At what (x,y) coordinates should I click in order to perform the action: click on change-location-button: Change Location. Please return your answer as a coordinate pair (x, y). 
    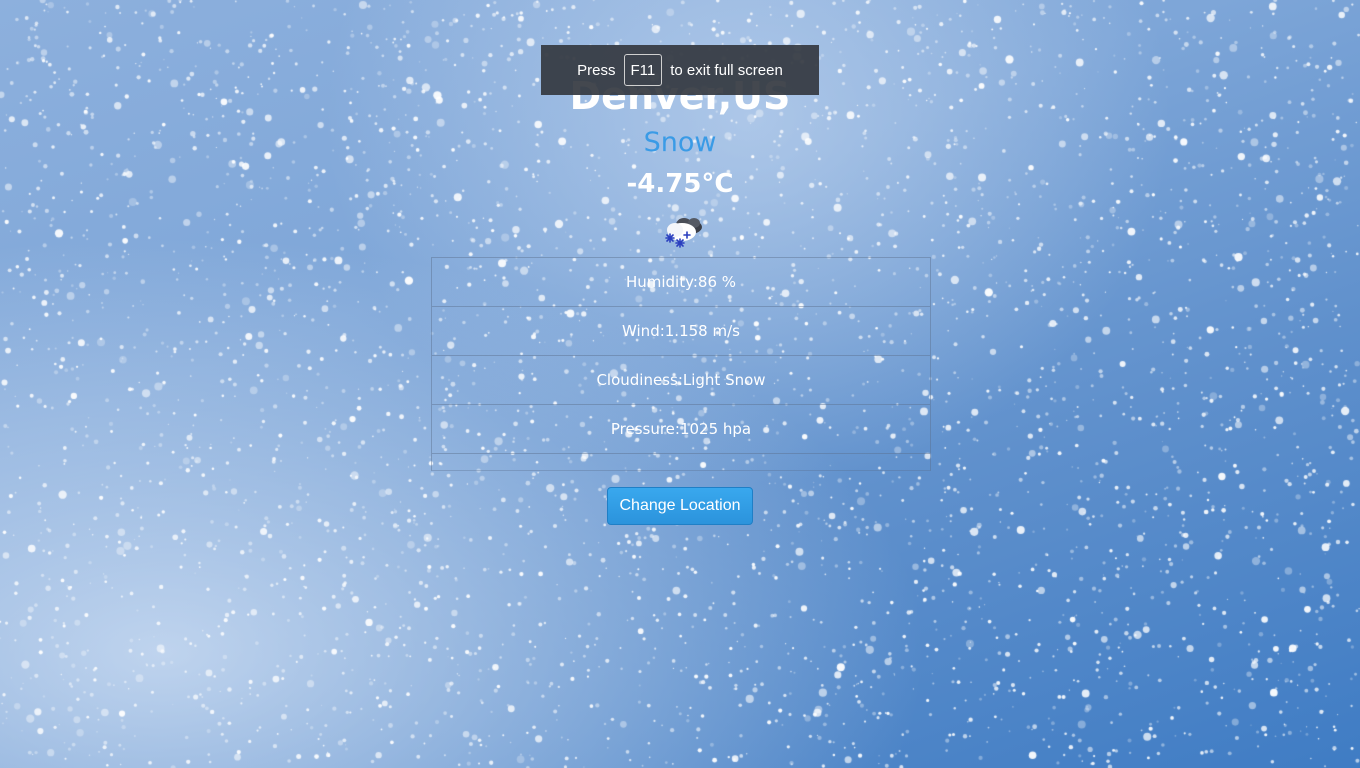
    Looking at the image, I should click on (680, 506).